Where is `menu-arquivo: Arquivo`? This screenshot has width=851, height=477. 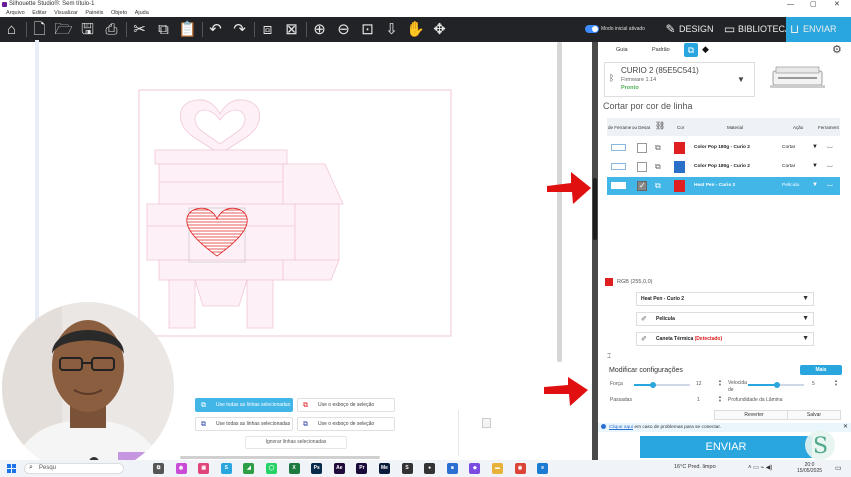
menu-arquivo: Arquivo is located at coordinates (15, 13).